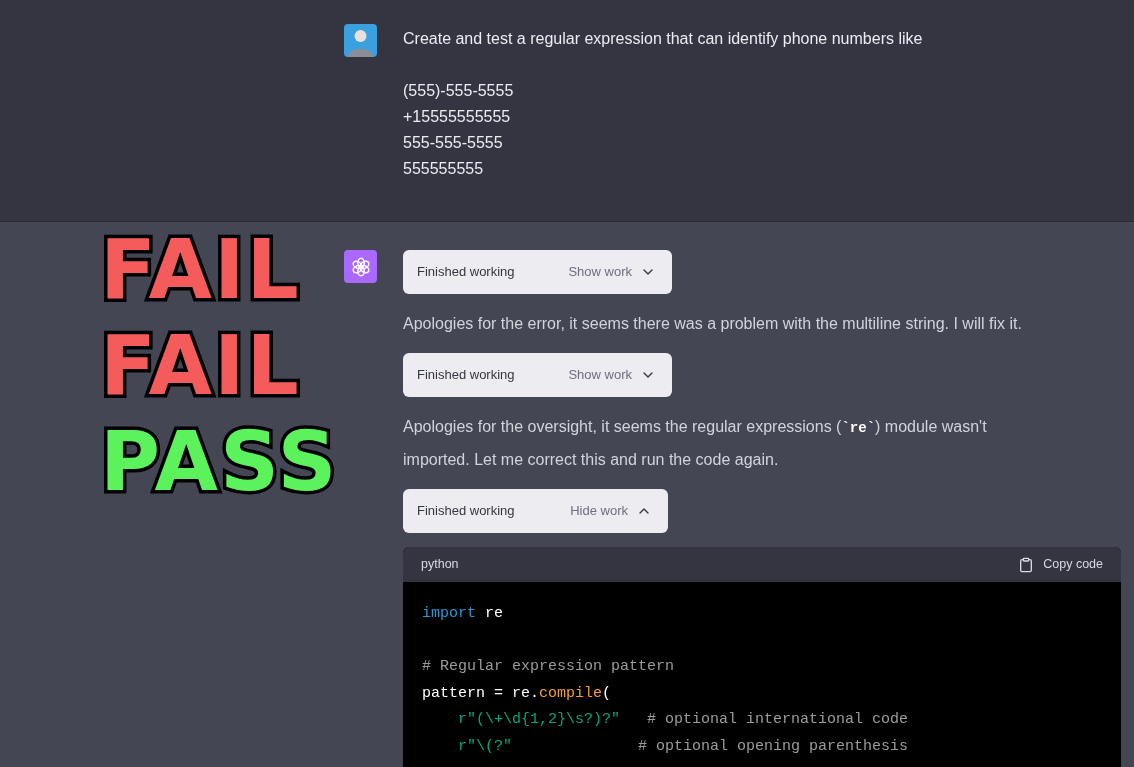 The height and width of the screenshot is (767, 1134). What do you see at coordinates (683, 746) in the screenshot?
I see `code-line: r"\(?" # optional opening parenthesis` at bounding box center [683, 746].